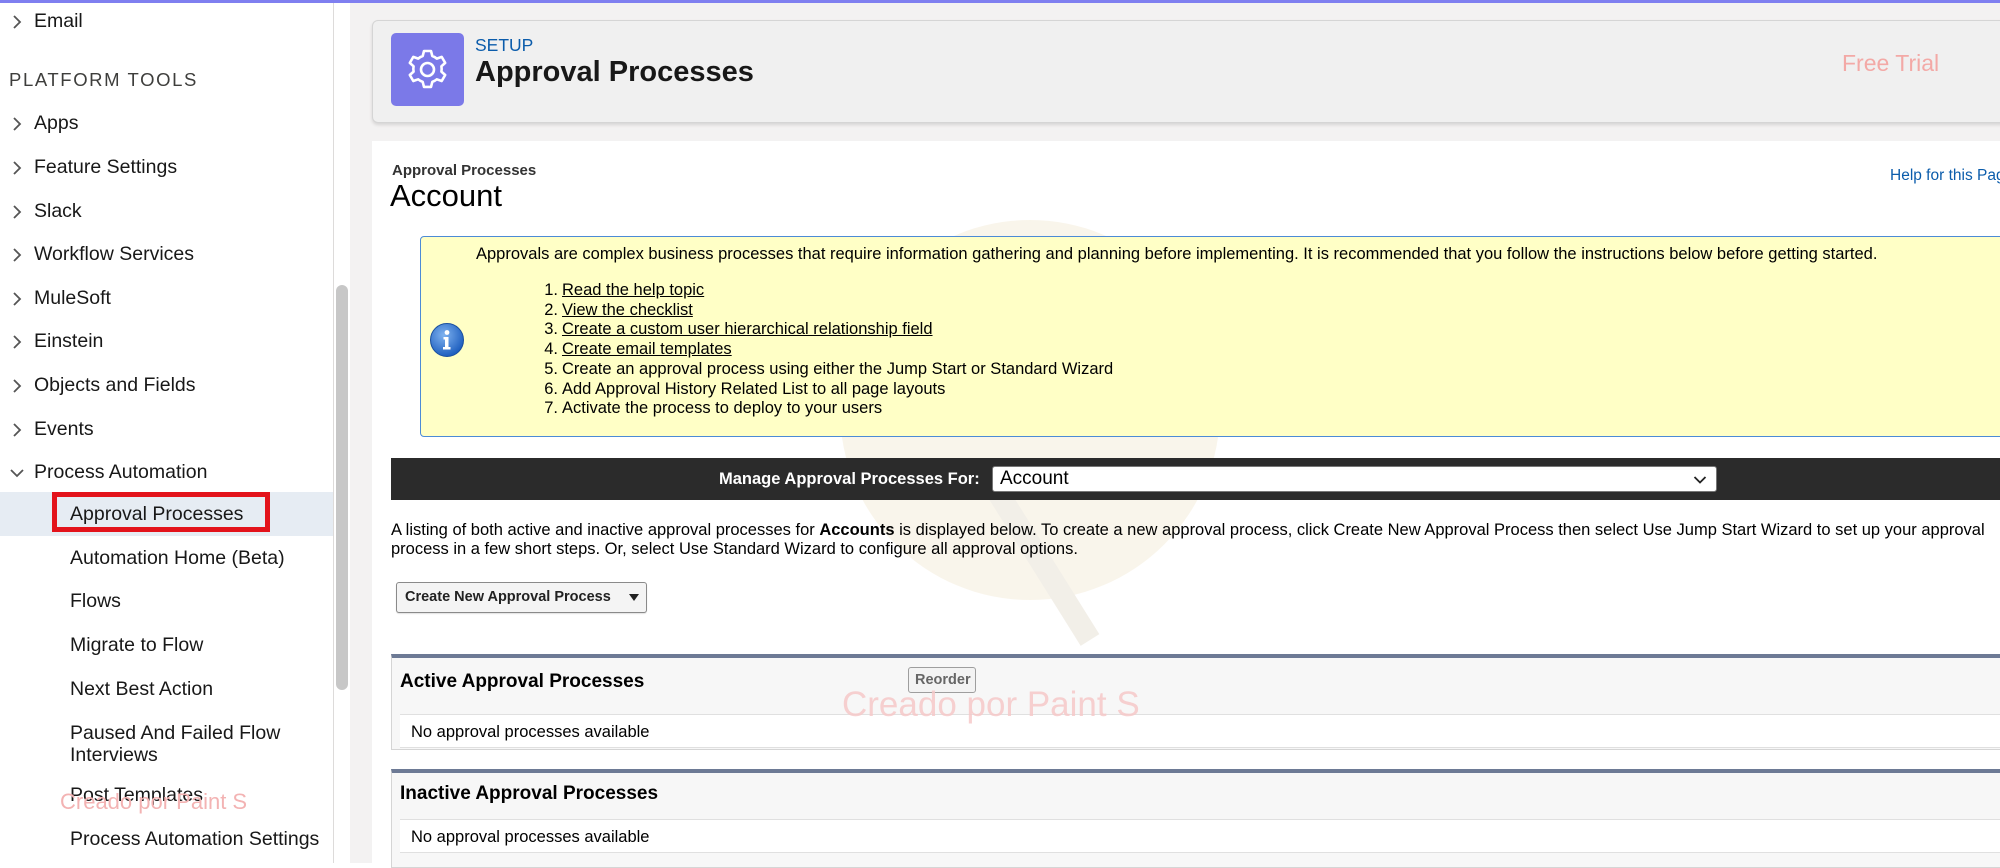  Describe the element at coordinates (137, 645) in the screenshot. I see `sidebar-subitem-label: Migrate to Flow` at that location.